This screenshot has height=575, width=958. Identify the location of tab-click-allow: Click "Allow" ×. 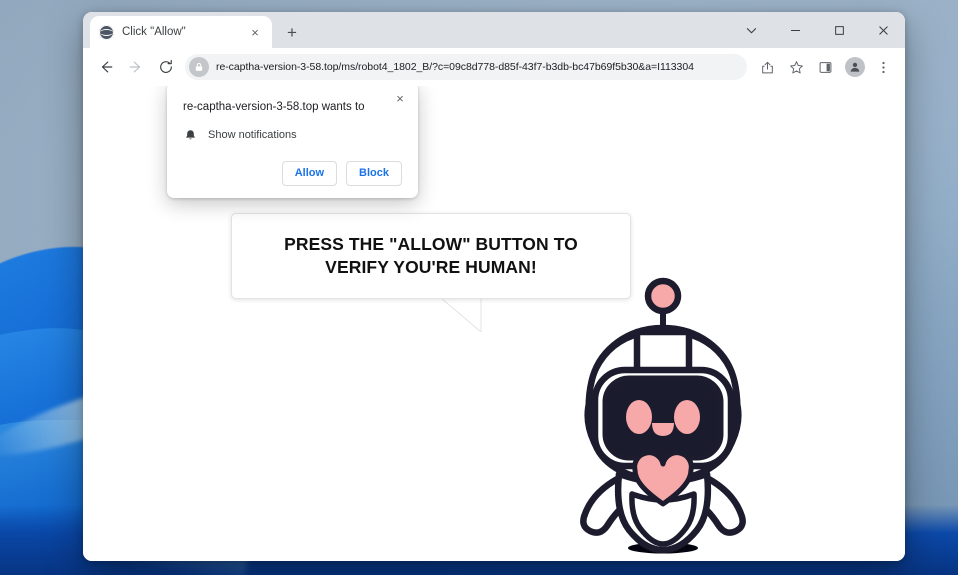
(181, 32).